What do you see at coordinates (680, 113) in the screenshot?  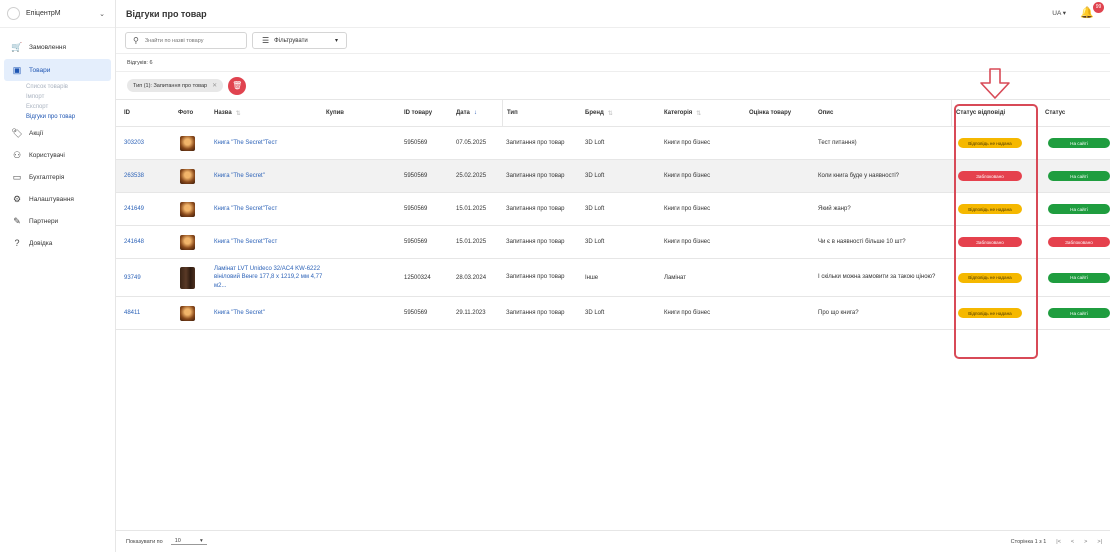 I see `column-header: Категорія ⇅` at bounding box center [680, 113].